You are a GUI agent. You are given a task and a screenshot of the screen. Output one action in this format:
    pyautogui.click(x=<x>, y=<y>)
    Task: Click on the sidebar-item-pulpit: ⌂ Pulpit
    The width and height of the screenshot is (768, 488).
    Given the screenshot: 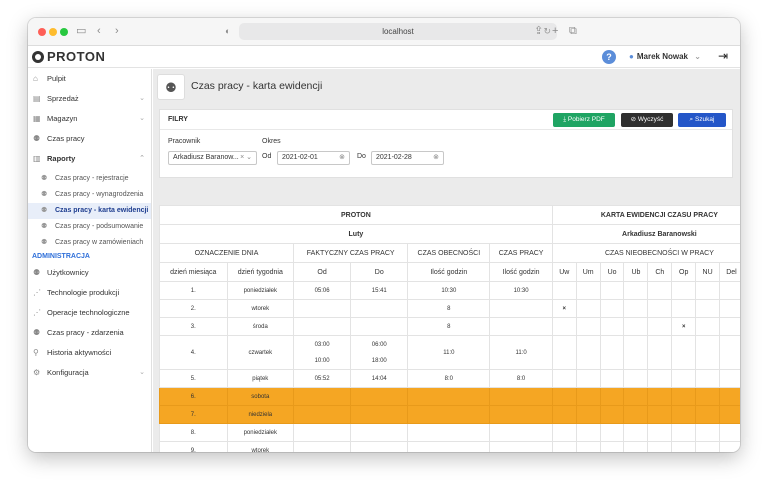 What is the action you would take?
    pyautogui.click(x=89, y=79)
    